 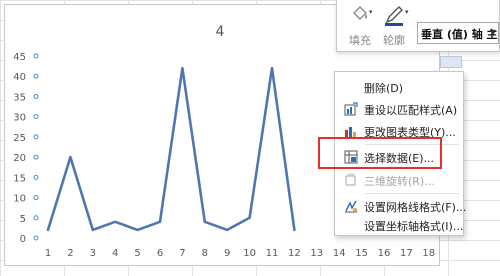 What do you see at coordinates (360, 40) in the screenshot?
I see `fill-label: 填充` at bounding box center [360, 40].